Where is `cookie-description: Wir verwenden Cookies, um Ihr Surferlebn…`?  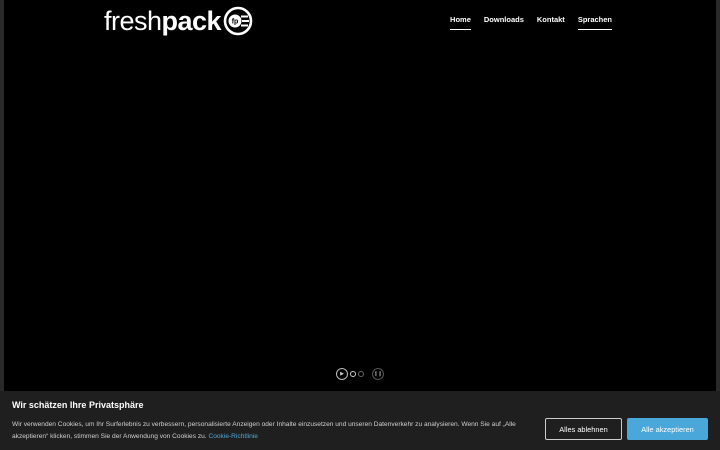 cookie-description: Wir verwenden Cookies, um Ihr Surferlebn… is located at coordinates (264, 430).